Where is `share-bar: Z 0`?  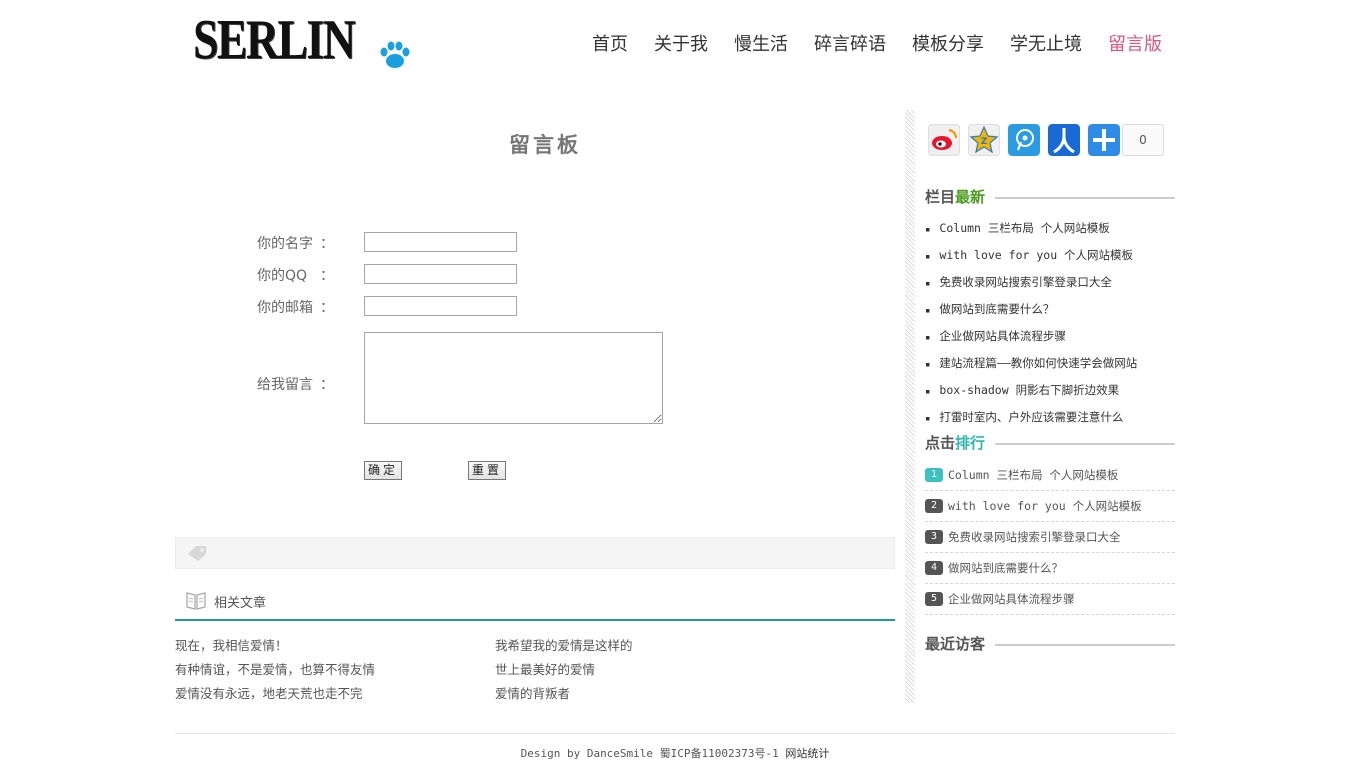
share-bar: Z 0 is located at coordinates (1046, 140).